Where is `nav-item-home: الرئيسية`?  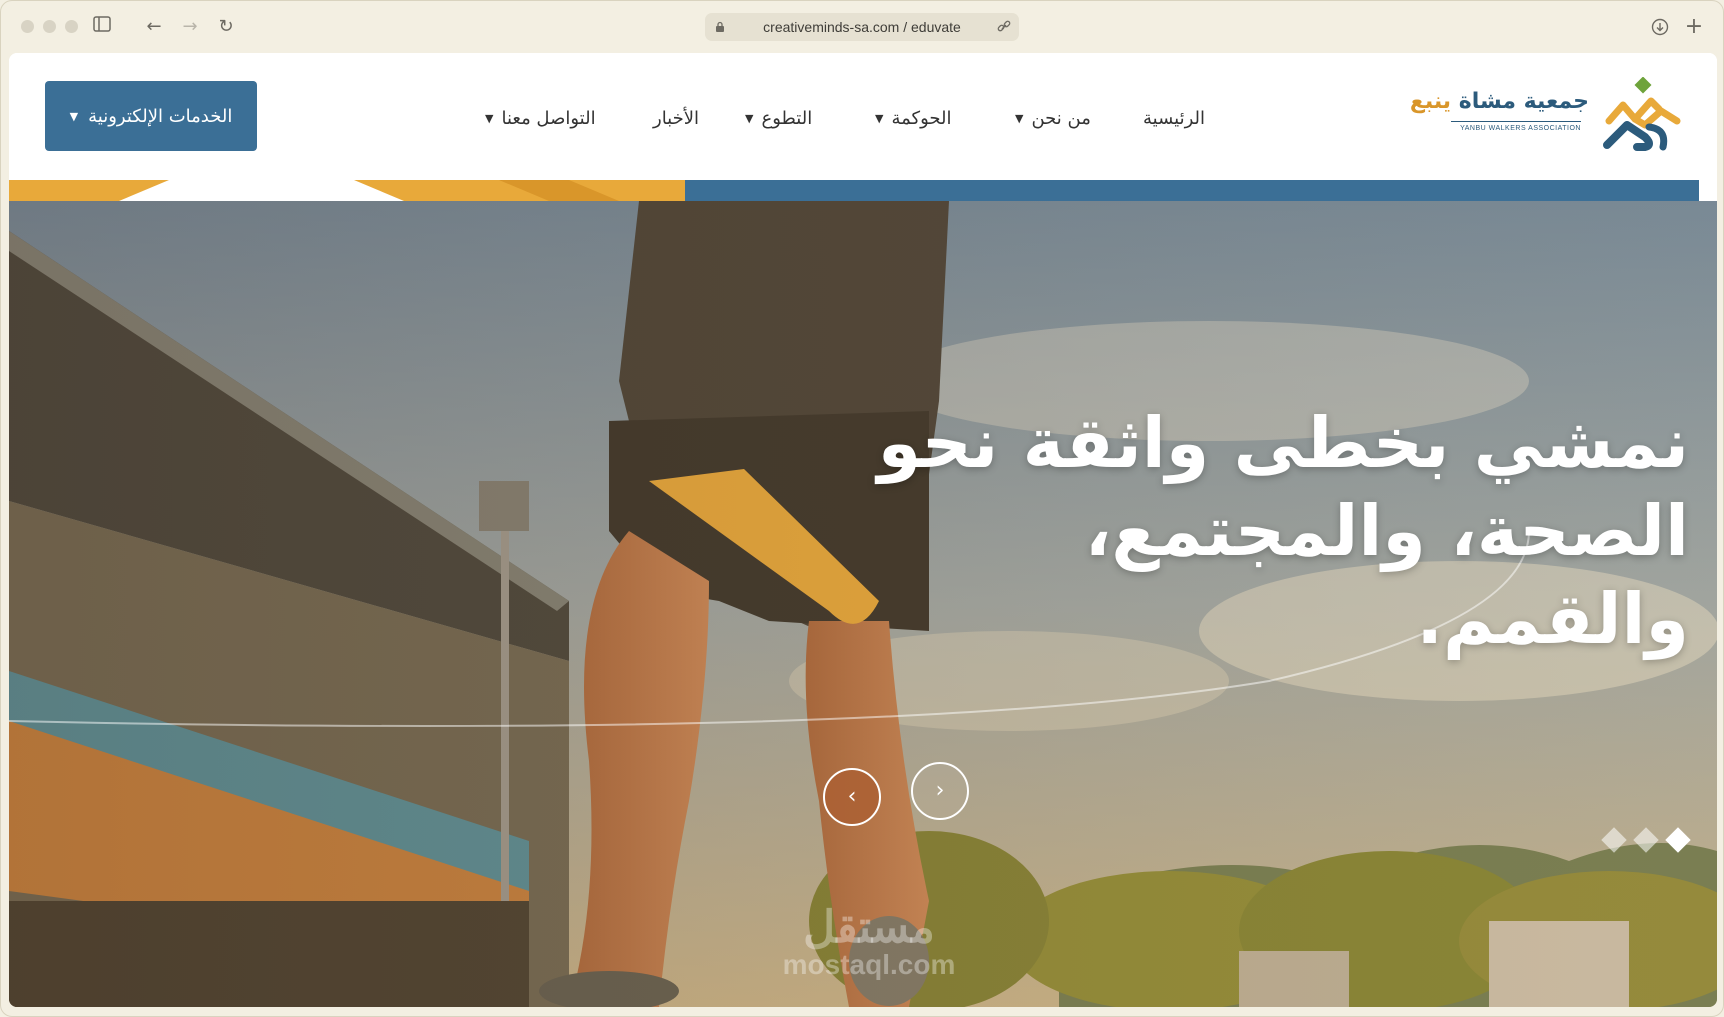
nav-item-home: الرئيسية is located at coordinates (1174, 118).